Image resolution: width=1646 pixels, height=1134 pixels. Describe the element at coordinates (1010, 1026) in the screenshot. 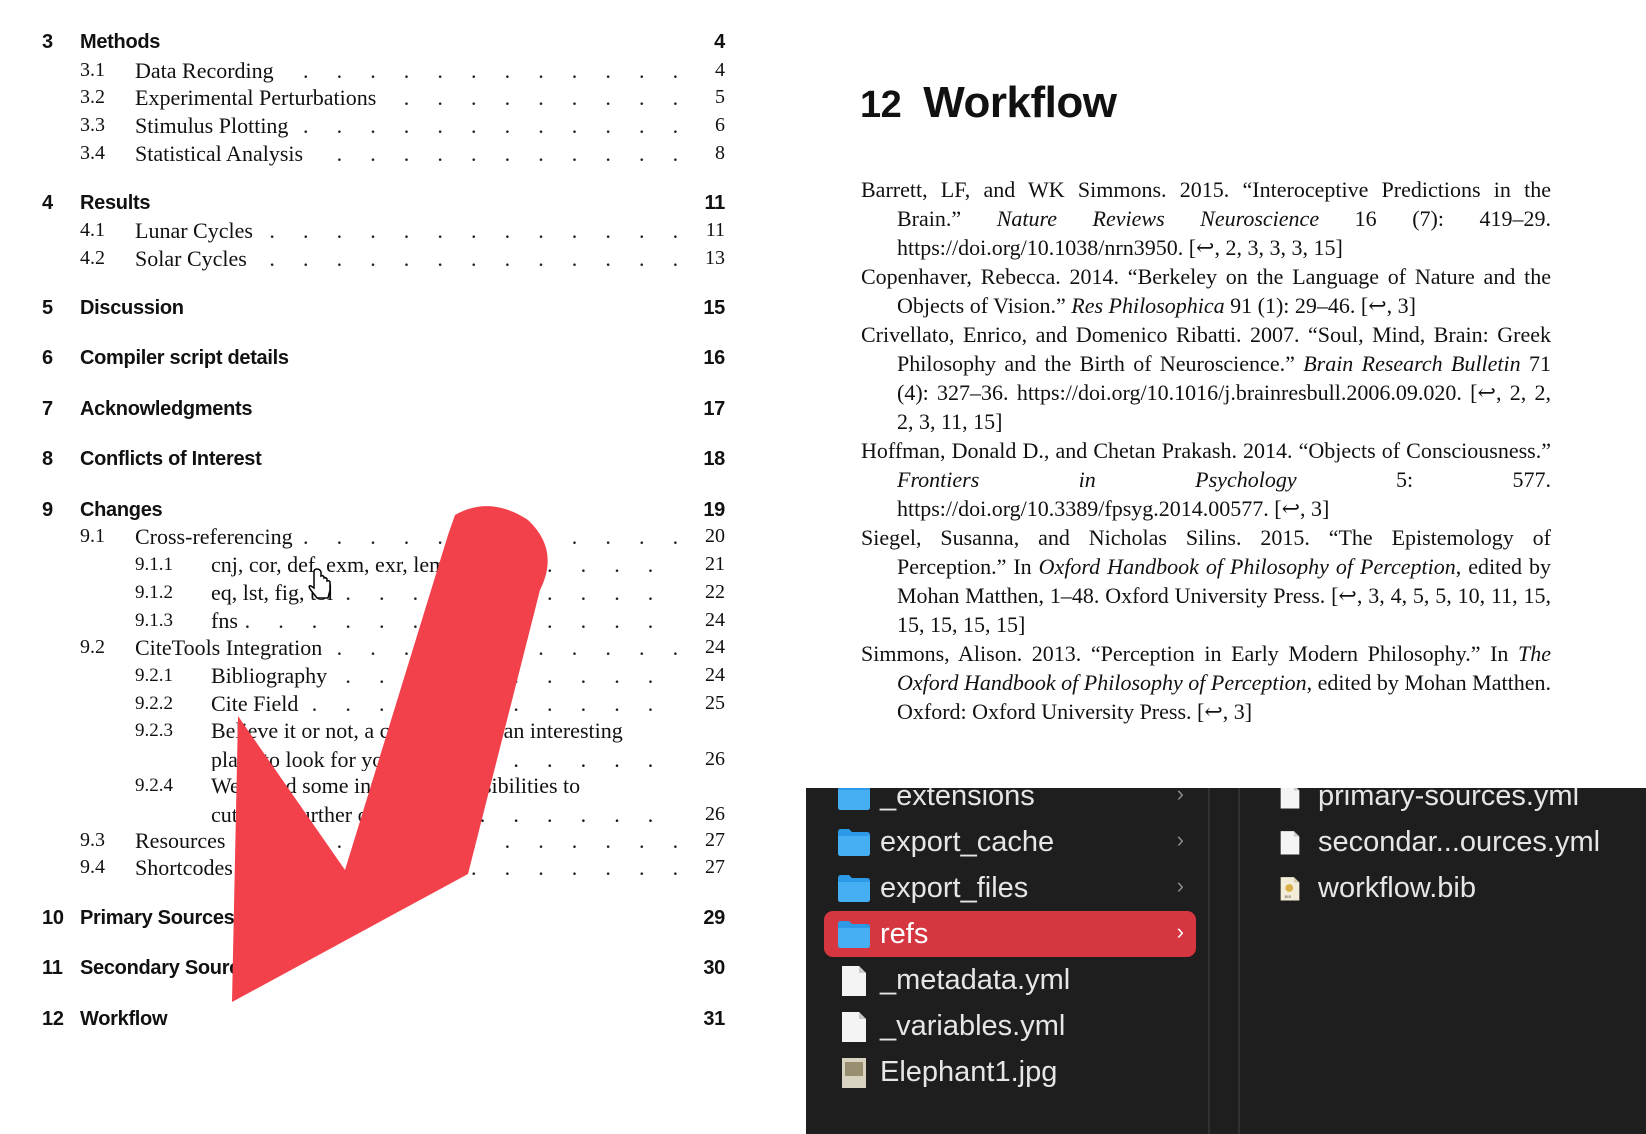

I see `finder-file-item: _variables.yml` at that location.